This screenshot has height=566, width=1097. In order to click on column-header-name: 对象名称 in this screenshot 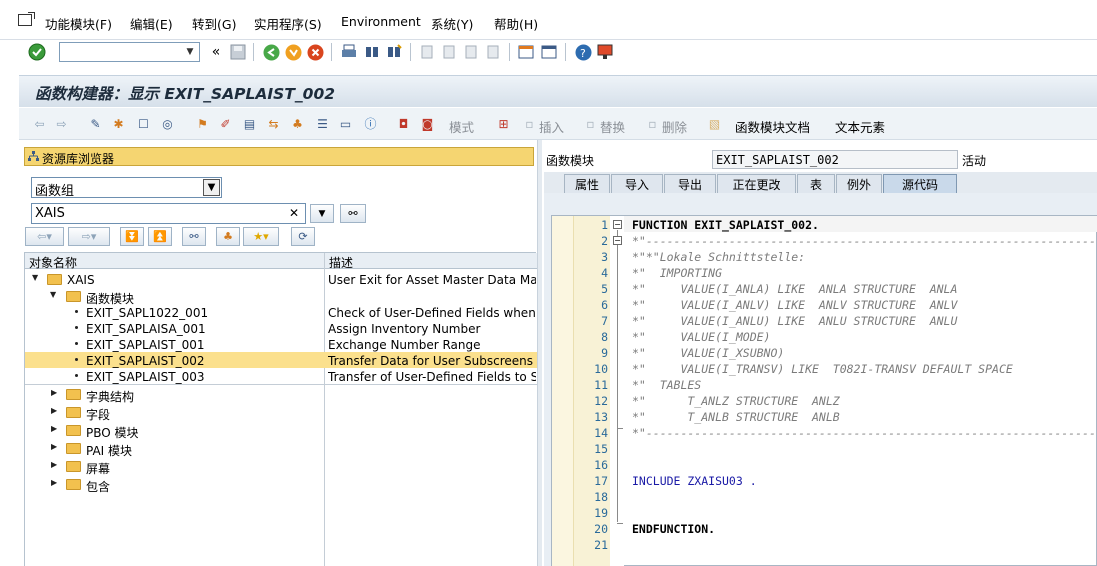, I will do `click(174, 261)`.